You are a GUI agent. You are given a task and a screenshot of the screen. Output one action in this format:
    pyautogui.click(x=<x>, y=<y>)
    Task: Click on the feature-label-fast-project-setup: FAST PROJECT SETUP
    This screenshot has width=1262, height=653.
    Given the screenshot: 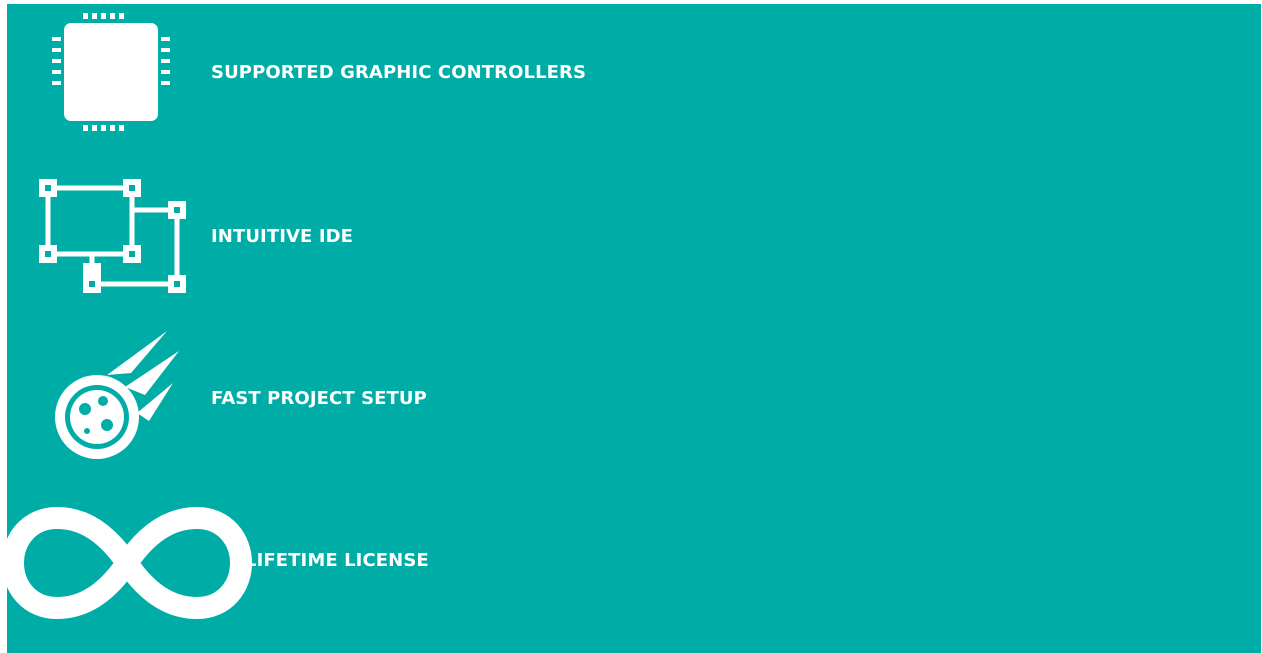 What is the action you would take?
    pyautogui.click(x=319, y=398)
    